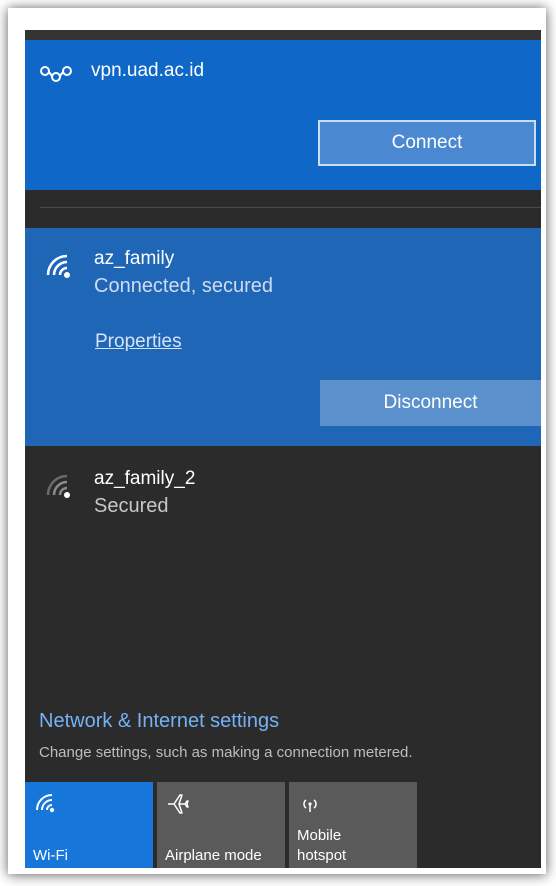 Image resolution: width=556 pixels, height=886 pixels. I want to click on tile-label: Airplane mode, so click(213, 855).